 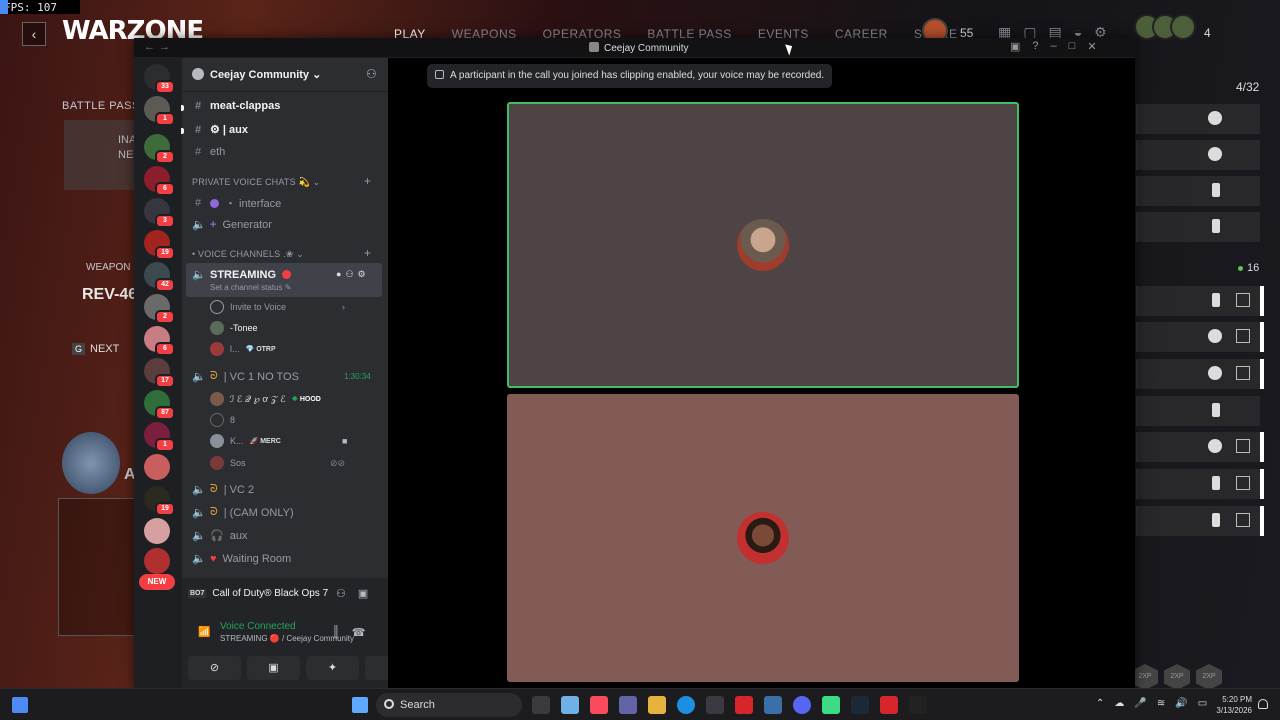 I want to click on notification-bell-icon, so click(x=1263, y=704).